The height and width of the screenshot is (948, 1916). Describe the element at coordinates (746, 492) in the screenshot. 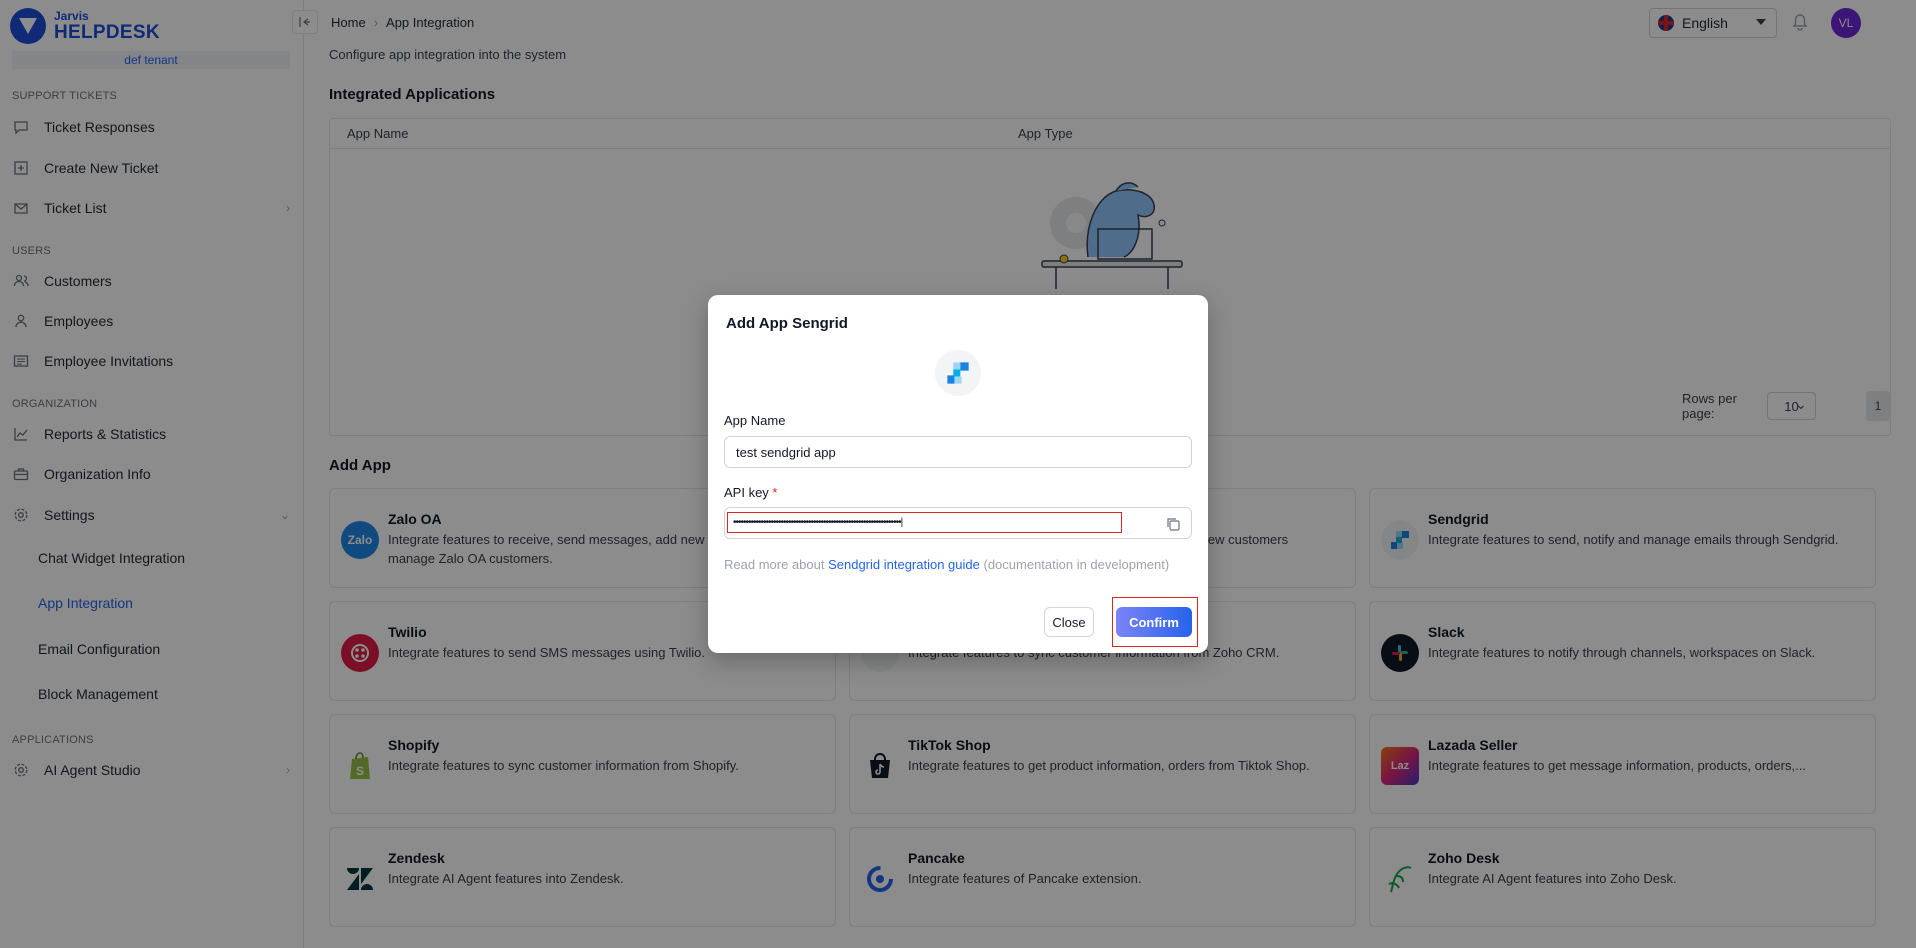

I see `api-key-label-text: API key` at that location.